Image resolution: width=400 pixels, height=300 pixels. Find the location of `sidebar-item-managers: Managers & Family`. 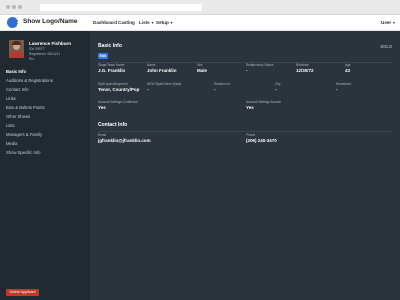

sidebar-item-managers: Managers & Family is located at coordinates (24, 134).